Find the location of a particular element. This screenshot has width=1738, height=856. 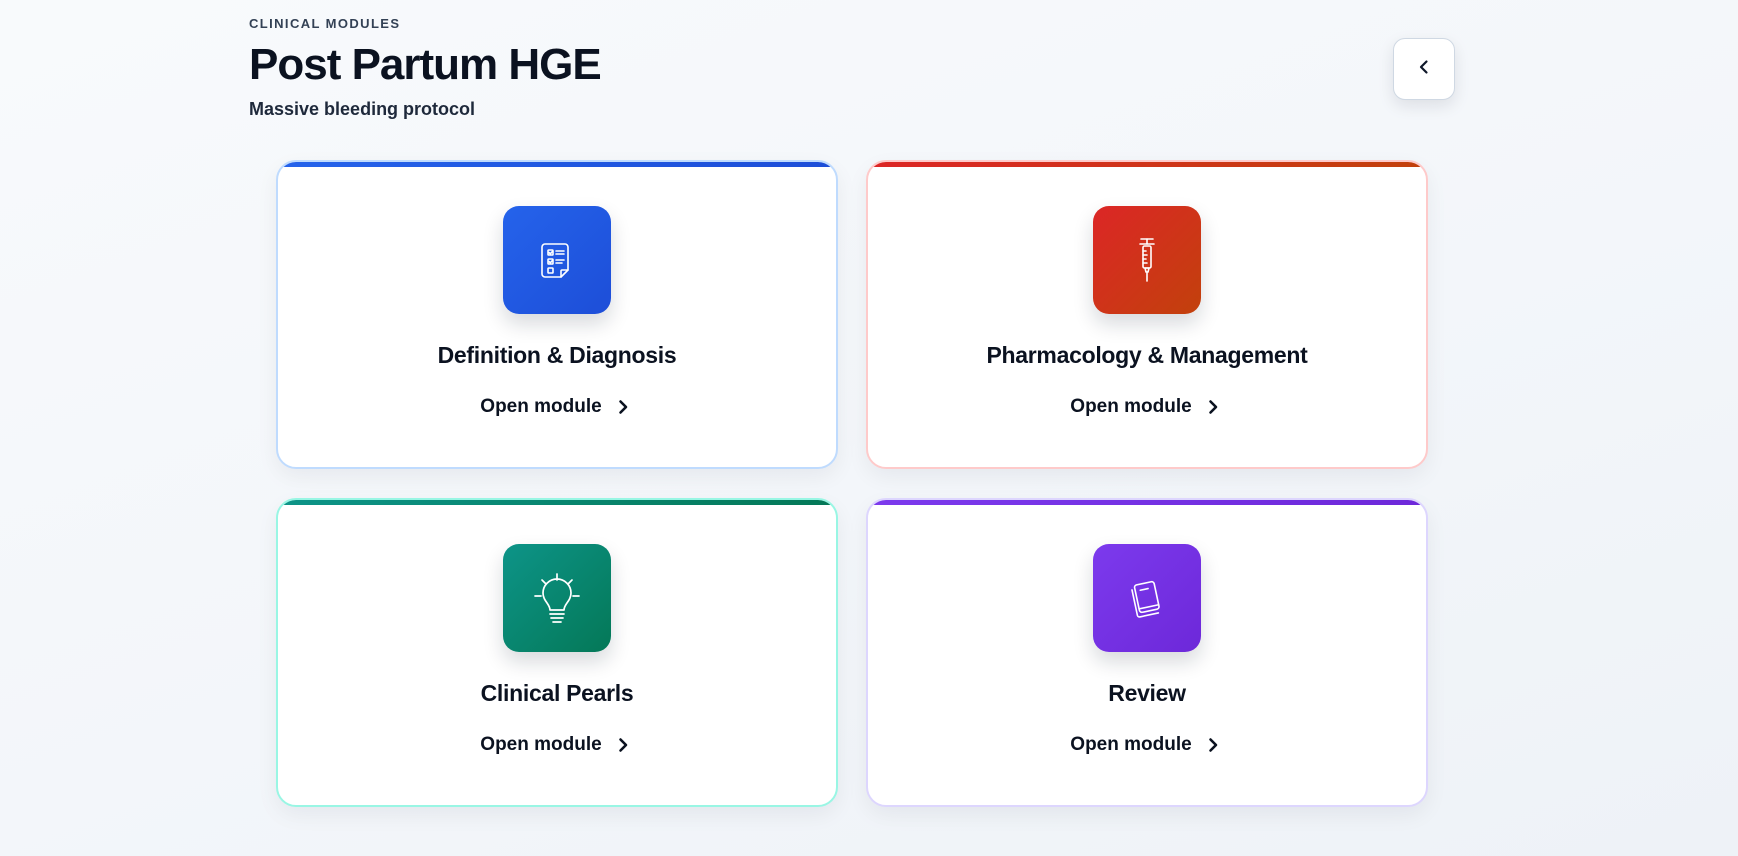

module-card-pharmacology-management: Pharmacology & Management Open module is located at coordinates (1147, 314).